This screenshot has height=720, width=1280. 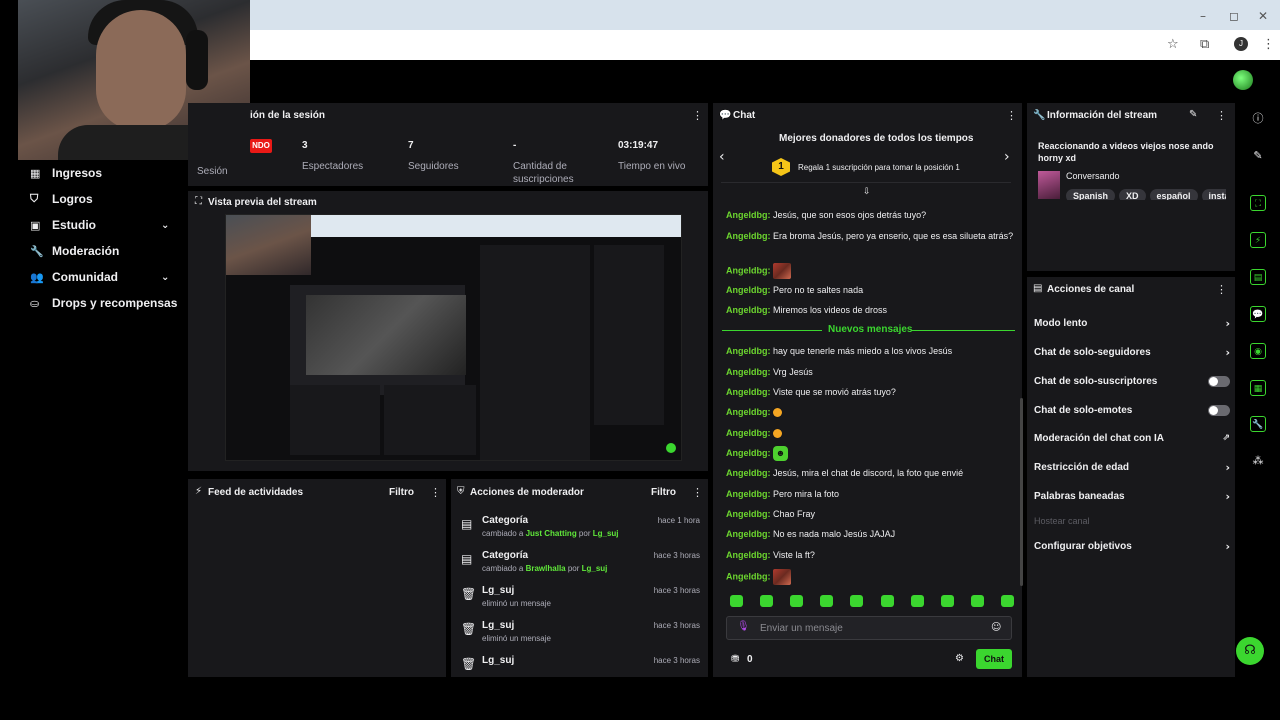 I want to click on activity-feed-panel, so click(x=317, y=578).